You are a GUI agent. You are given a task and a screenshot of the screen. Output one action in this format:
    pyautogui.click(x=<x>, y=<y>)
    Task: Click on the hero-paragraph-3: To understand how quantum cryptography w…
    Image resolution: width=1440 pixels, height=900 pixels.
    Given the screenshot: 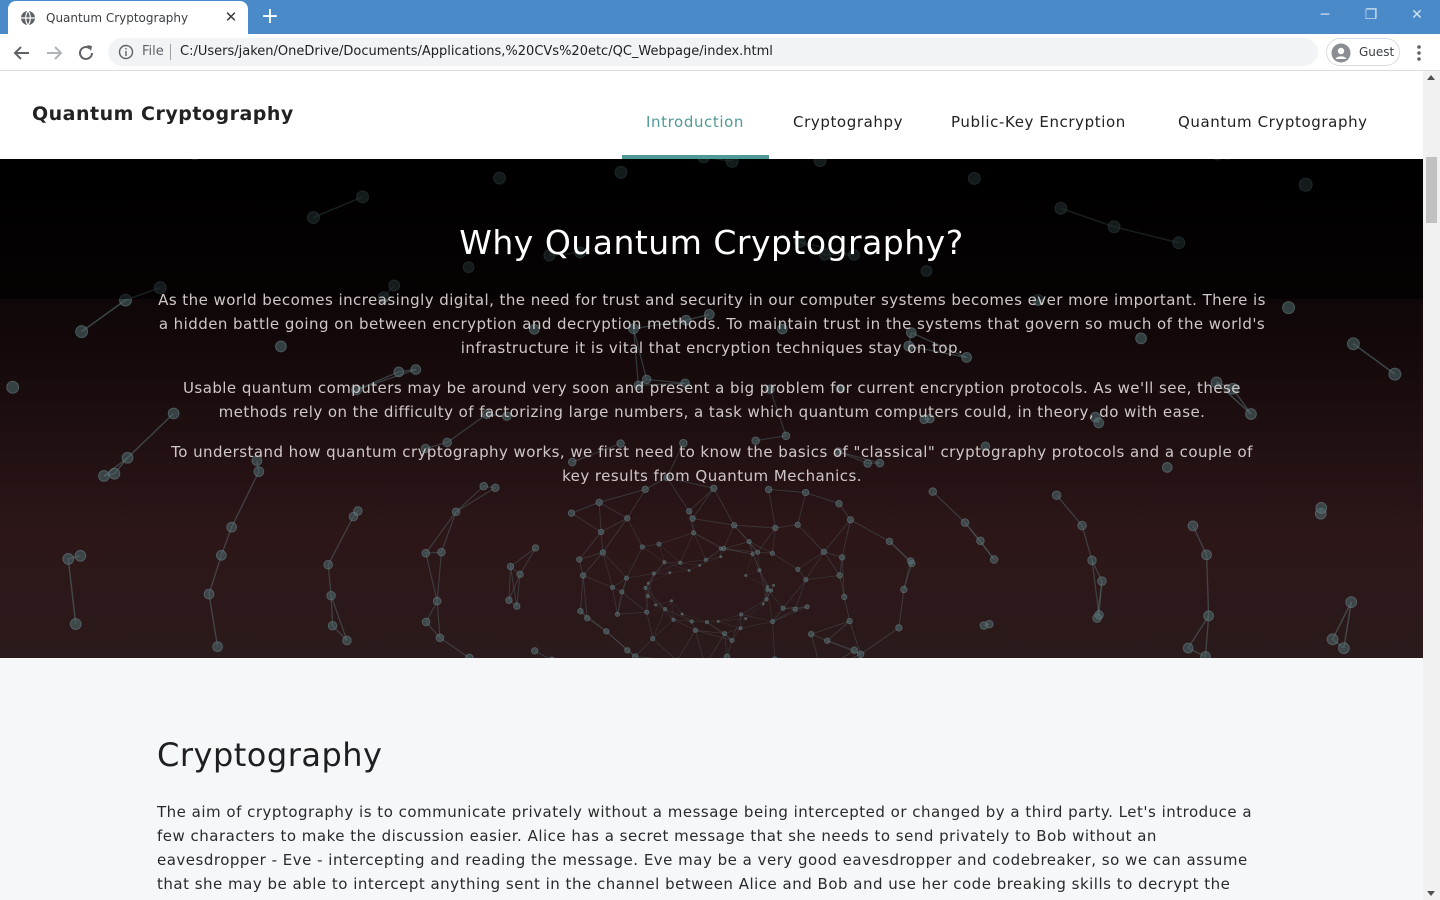 What is the action you would take?
    pyautogui.click(x=712, y=464)
    